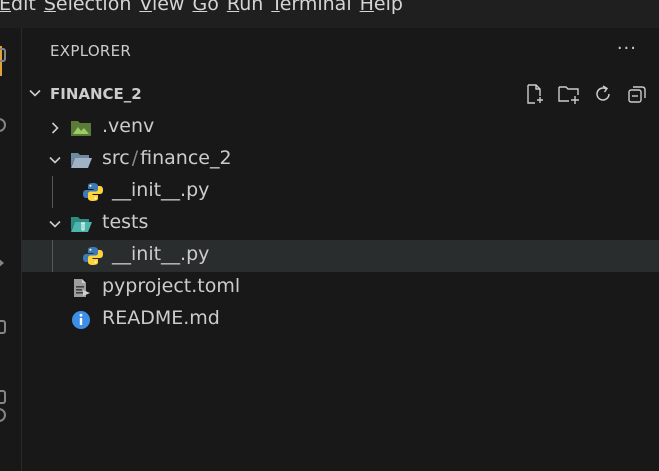 This screenshot has height=471, width=659. I want to click on menu-bar: Edit Selection View Go Run Terminal Help, so click(329, 14).